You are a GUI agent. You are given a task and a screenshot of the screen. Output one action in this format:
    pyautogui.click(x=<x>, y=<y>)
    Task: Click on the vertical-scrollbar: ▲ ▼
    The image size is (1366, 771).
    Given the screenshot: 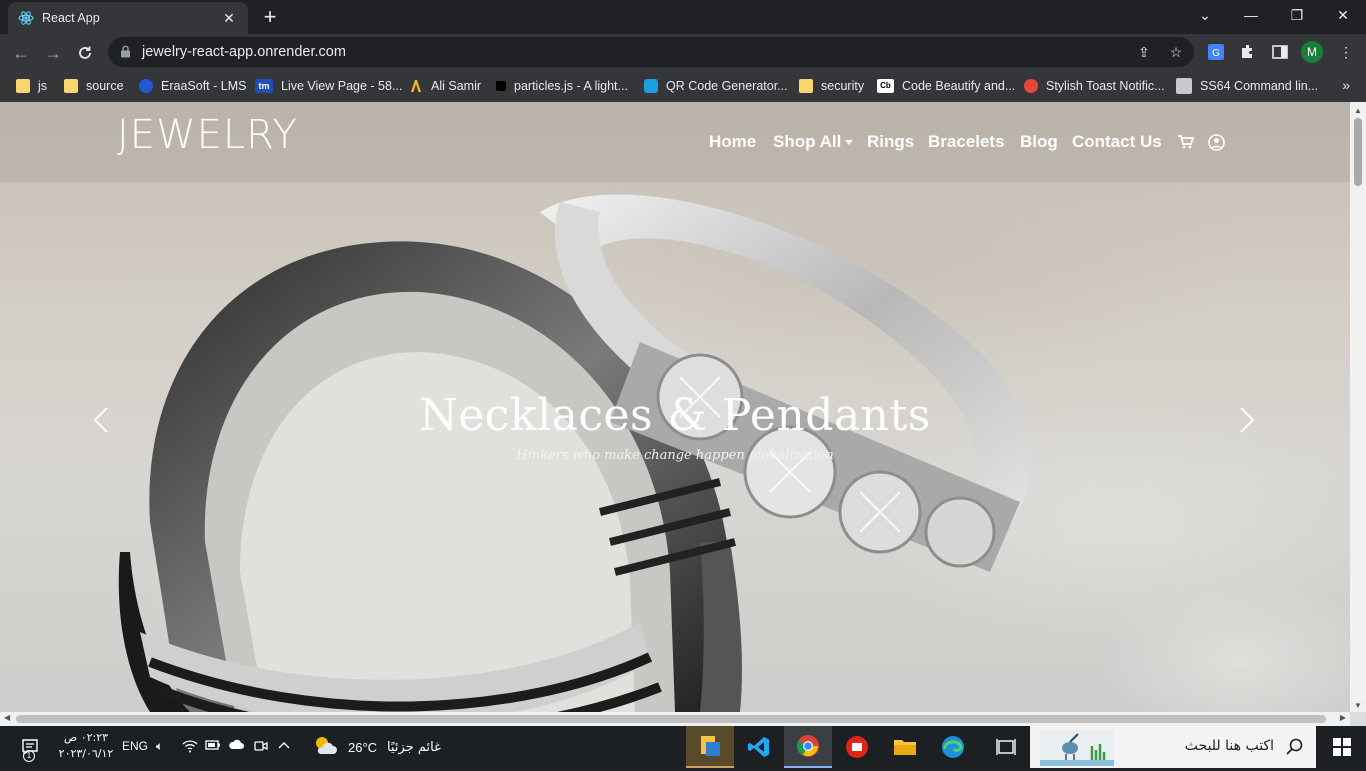 What is the action you would take?
    pyautogui.click(x=1358, y=407)
    